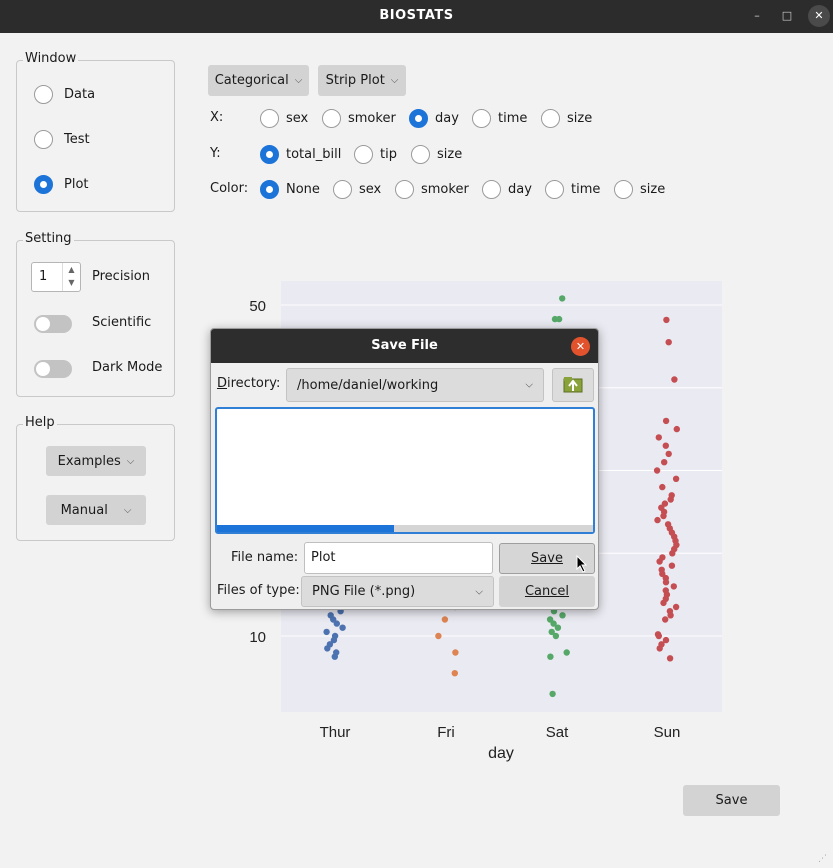 The image size is (833, 868). Describe the element at coordinates (254, 383) in the screenshot. I see `directory-label-rest: irectory:` at that location.